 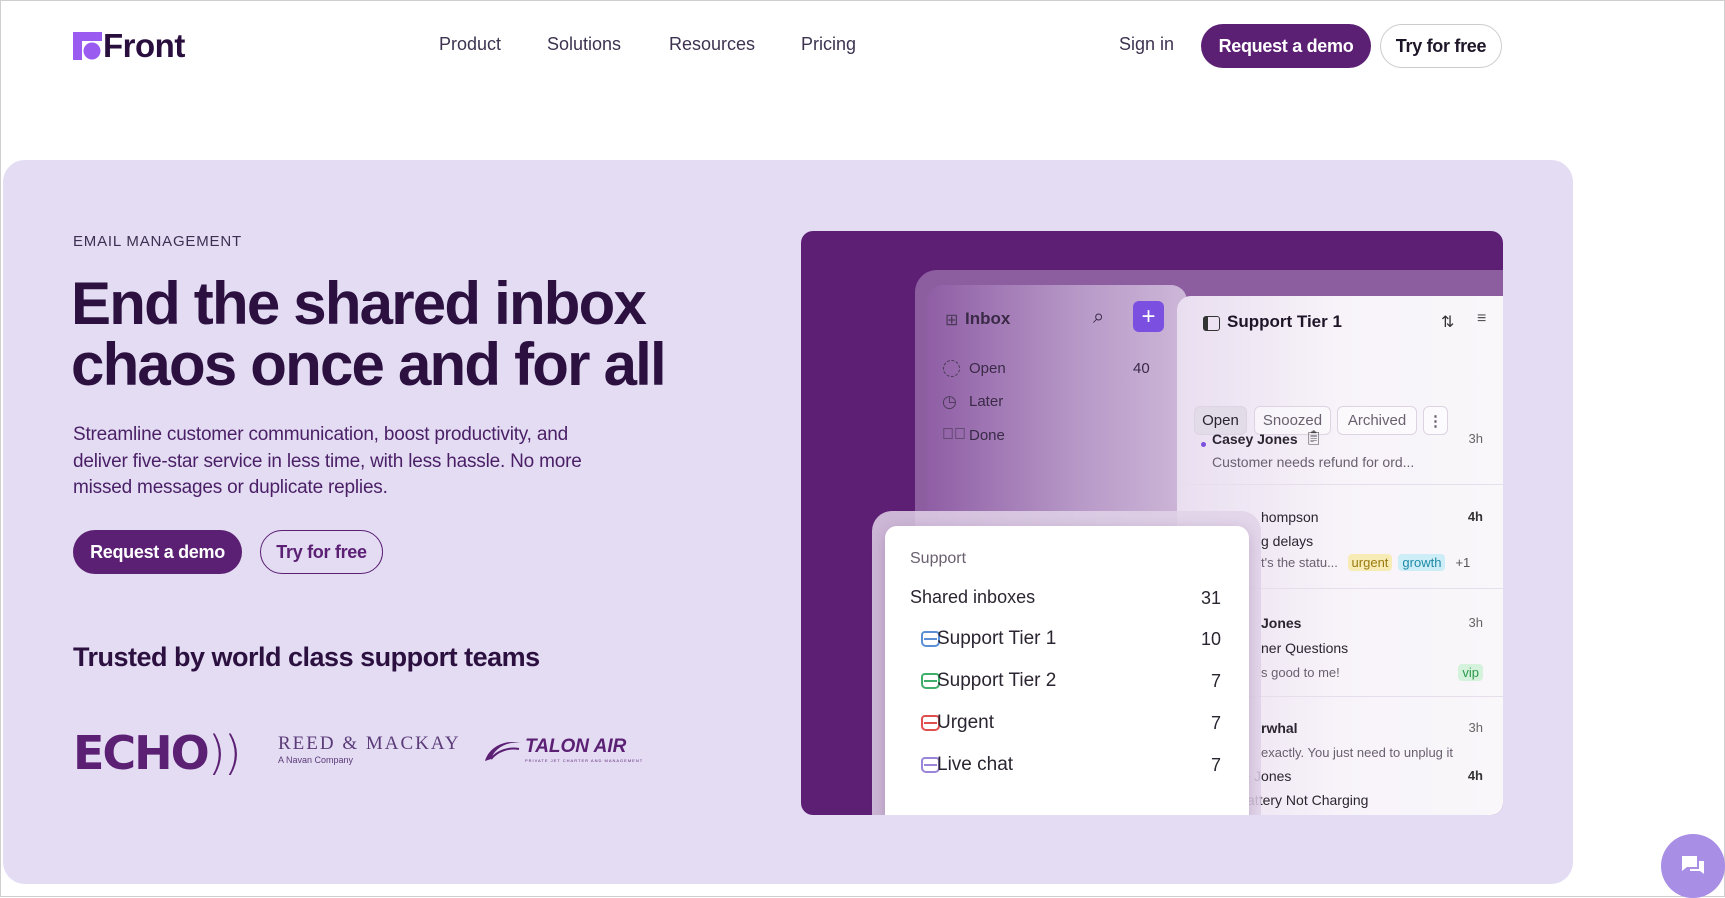 What do you see at coordinates (986, 401) in the screenshot?
I see `sidebar-item-later: Later` at bounding box center [986, 401].